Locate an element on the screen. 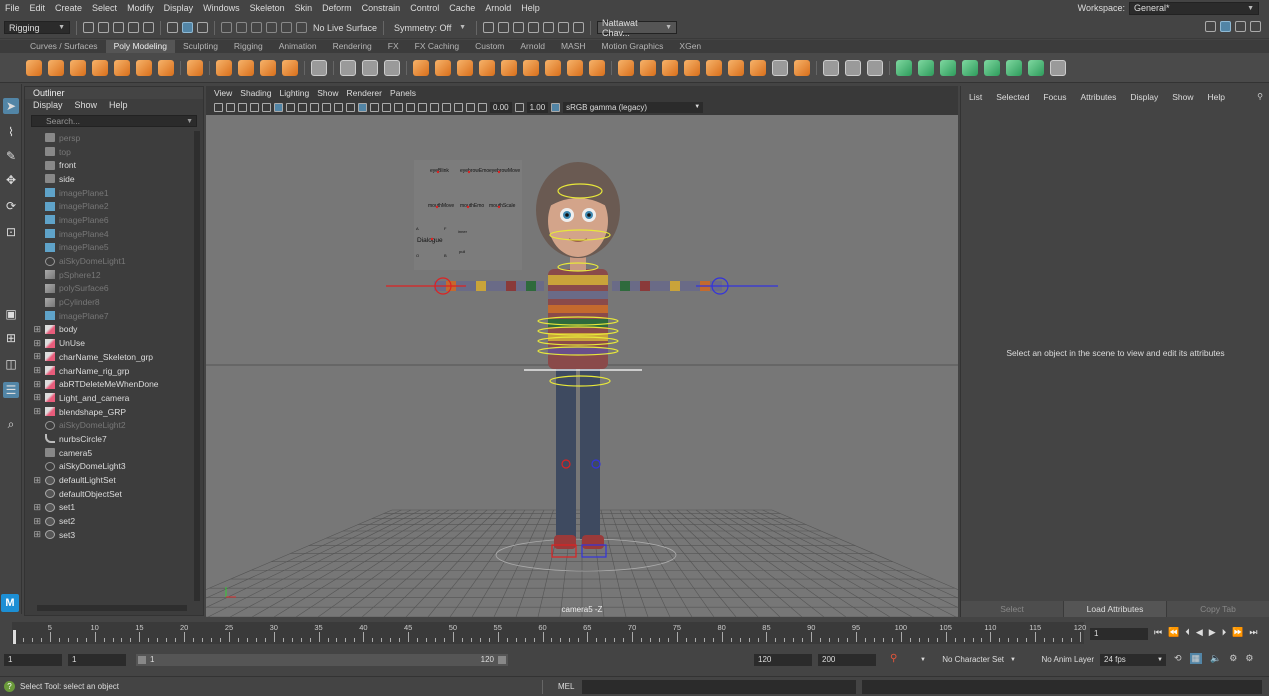  ambient-occlusion-icon is located at coordinates (410, 107).